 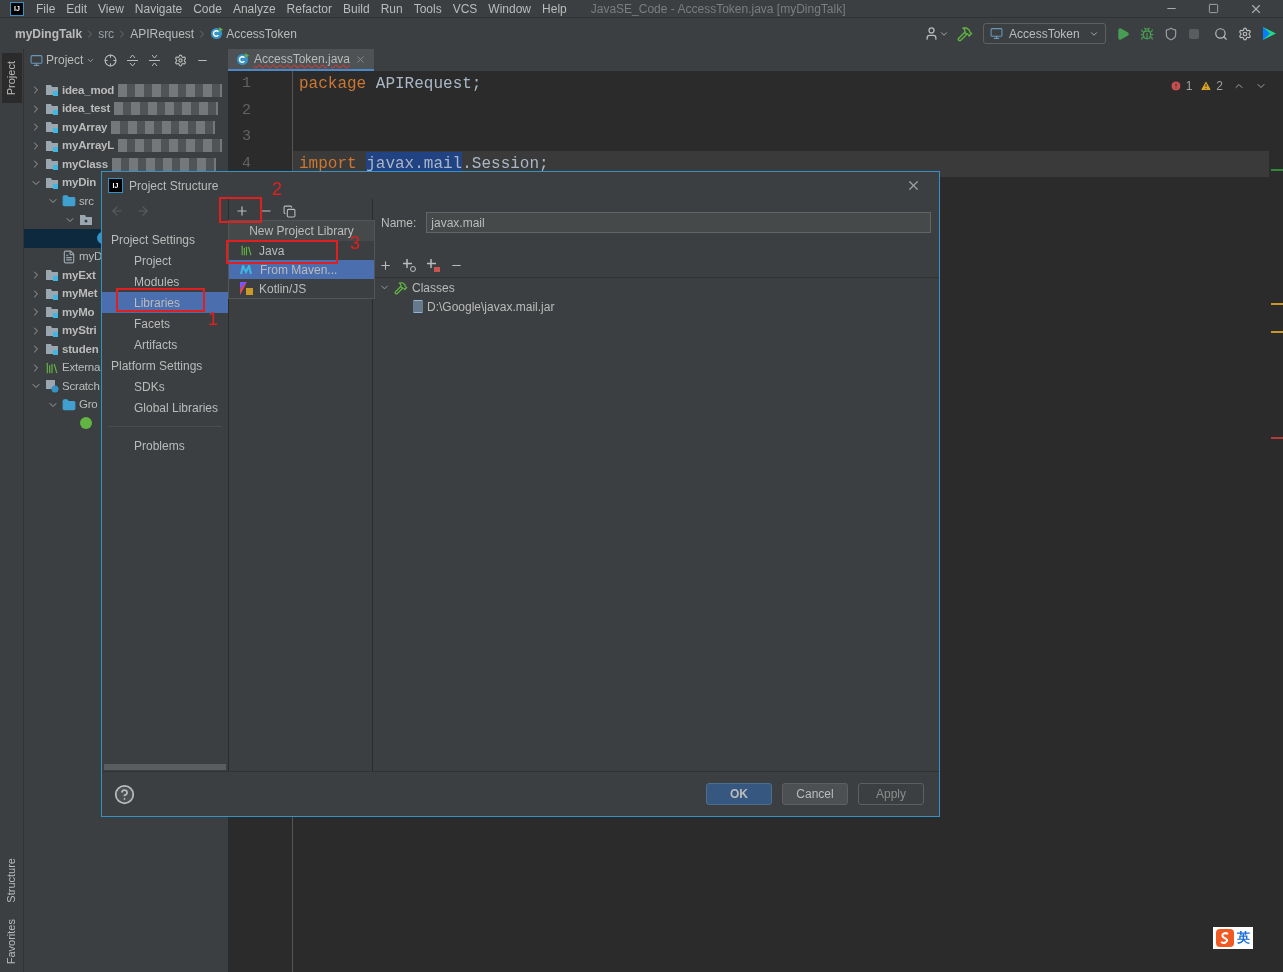 What do you see at coordinates (62, 386) in the screenshot?
I see `tree-item: Scratch` at bounding box center [62, 386].